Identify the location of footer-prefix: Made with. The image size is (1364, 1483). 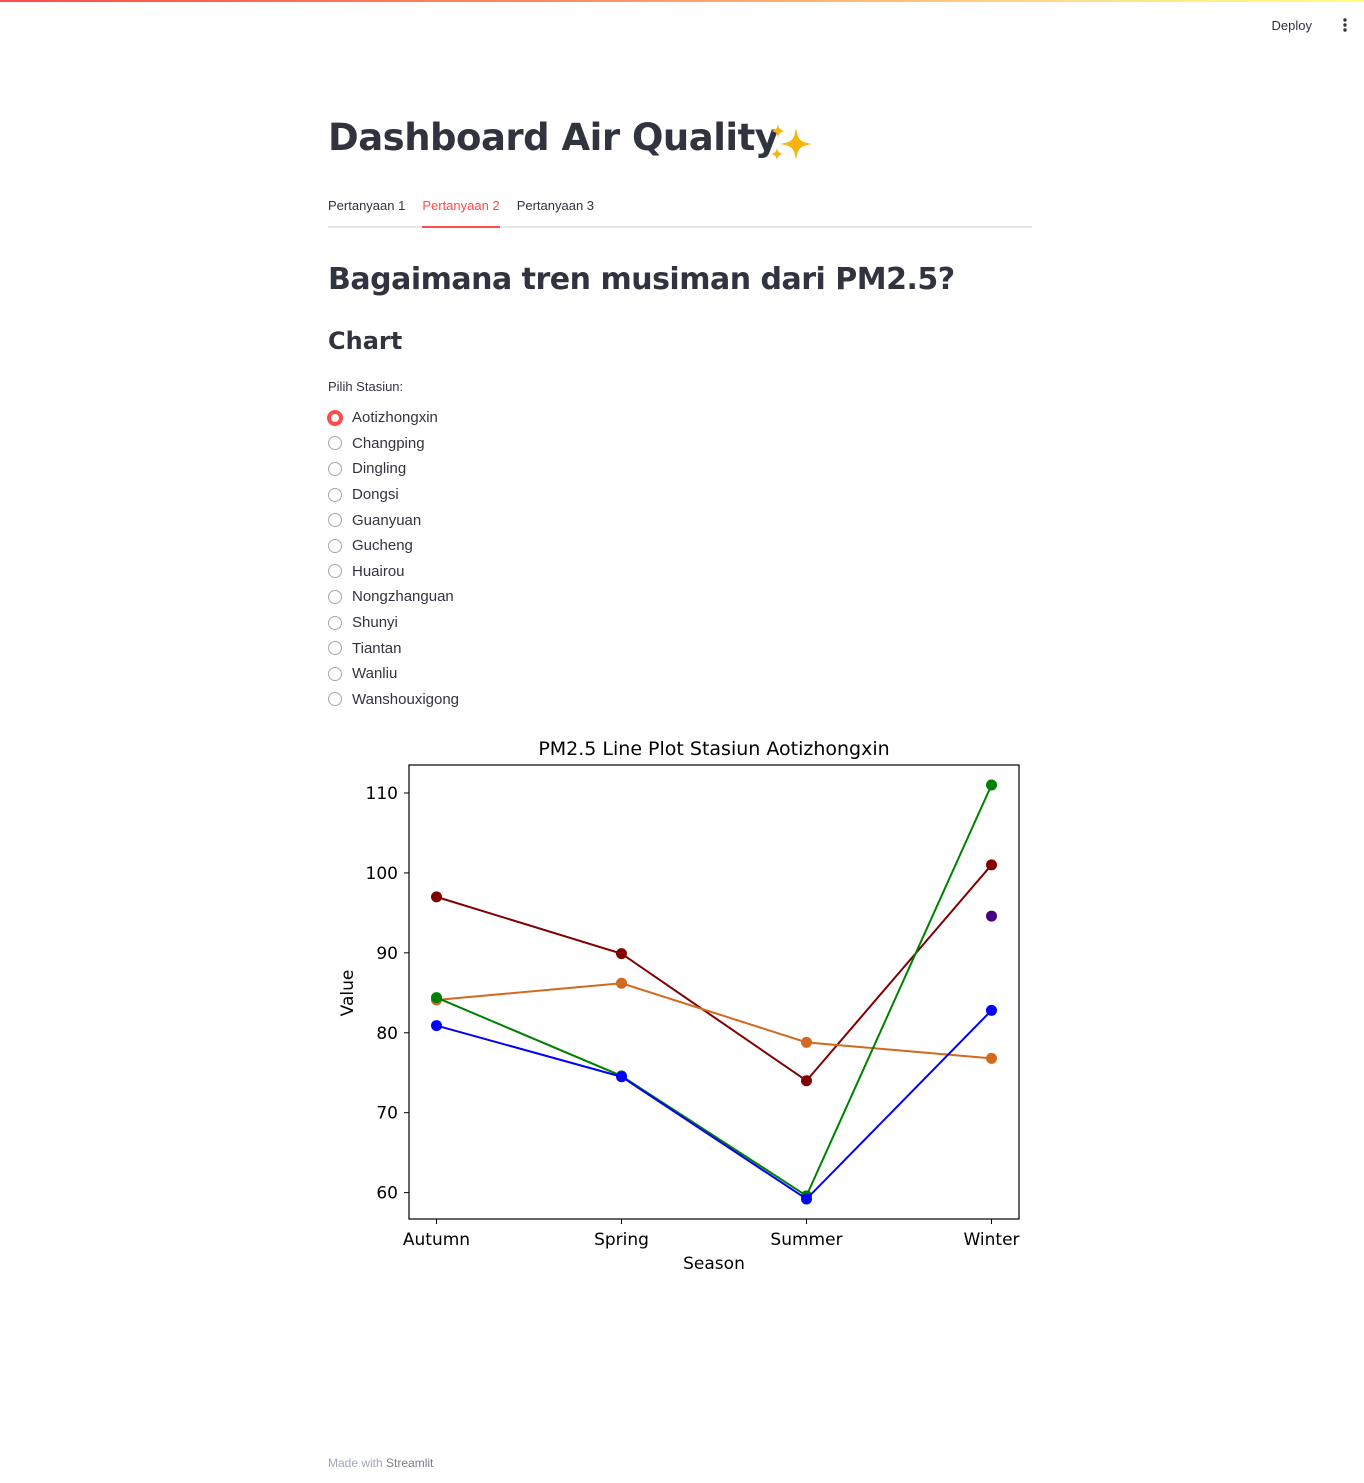
(355, 1463).